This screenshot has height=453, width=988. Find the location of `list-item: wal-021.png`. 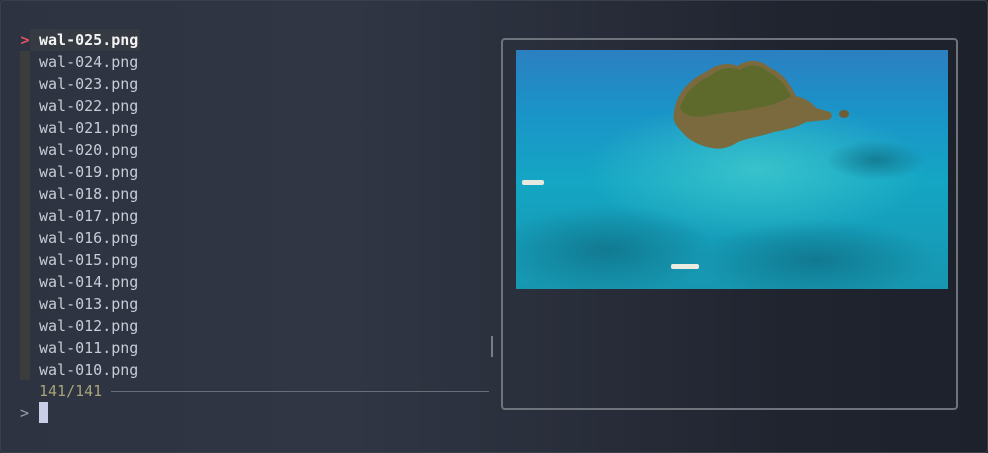

list-item: wal-021.png is located at coordinates (85, 128).